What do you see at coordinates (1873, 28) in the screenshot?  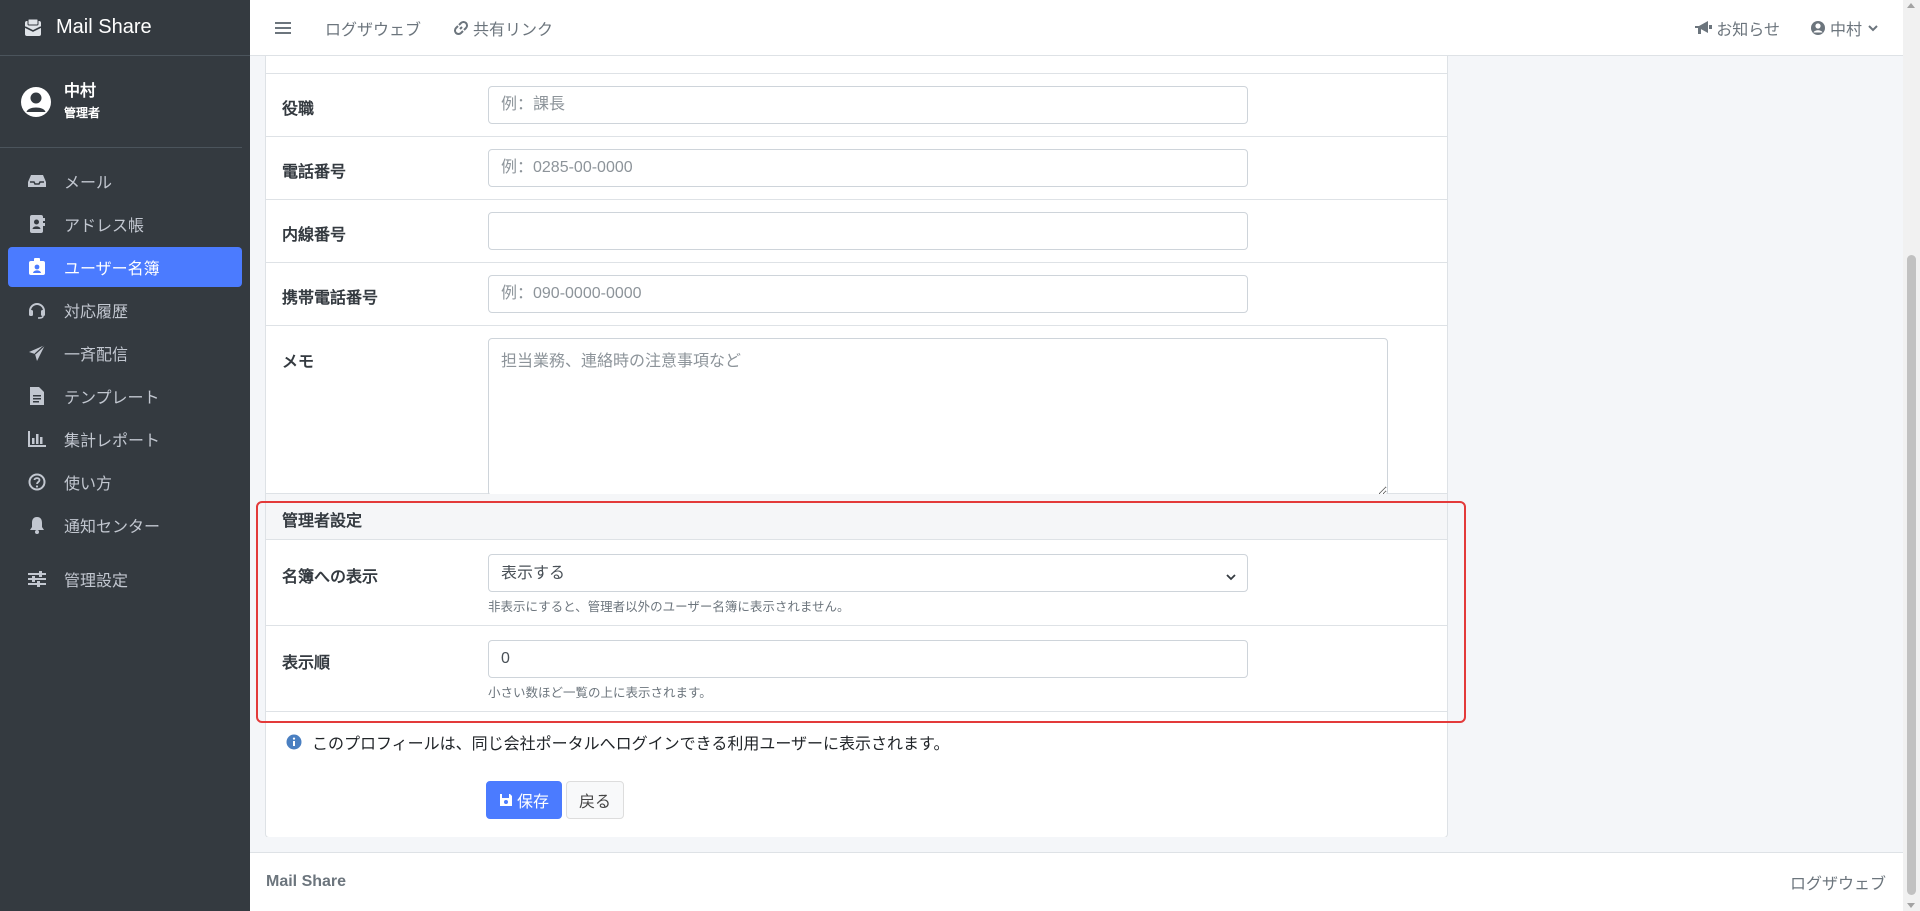 I see `chevron-down-icon` at bounding box center [1873, 28].